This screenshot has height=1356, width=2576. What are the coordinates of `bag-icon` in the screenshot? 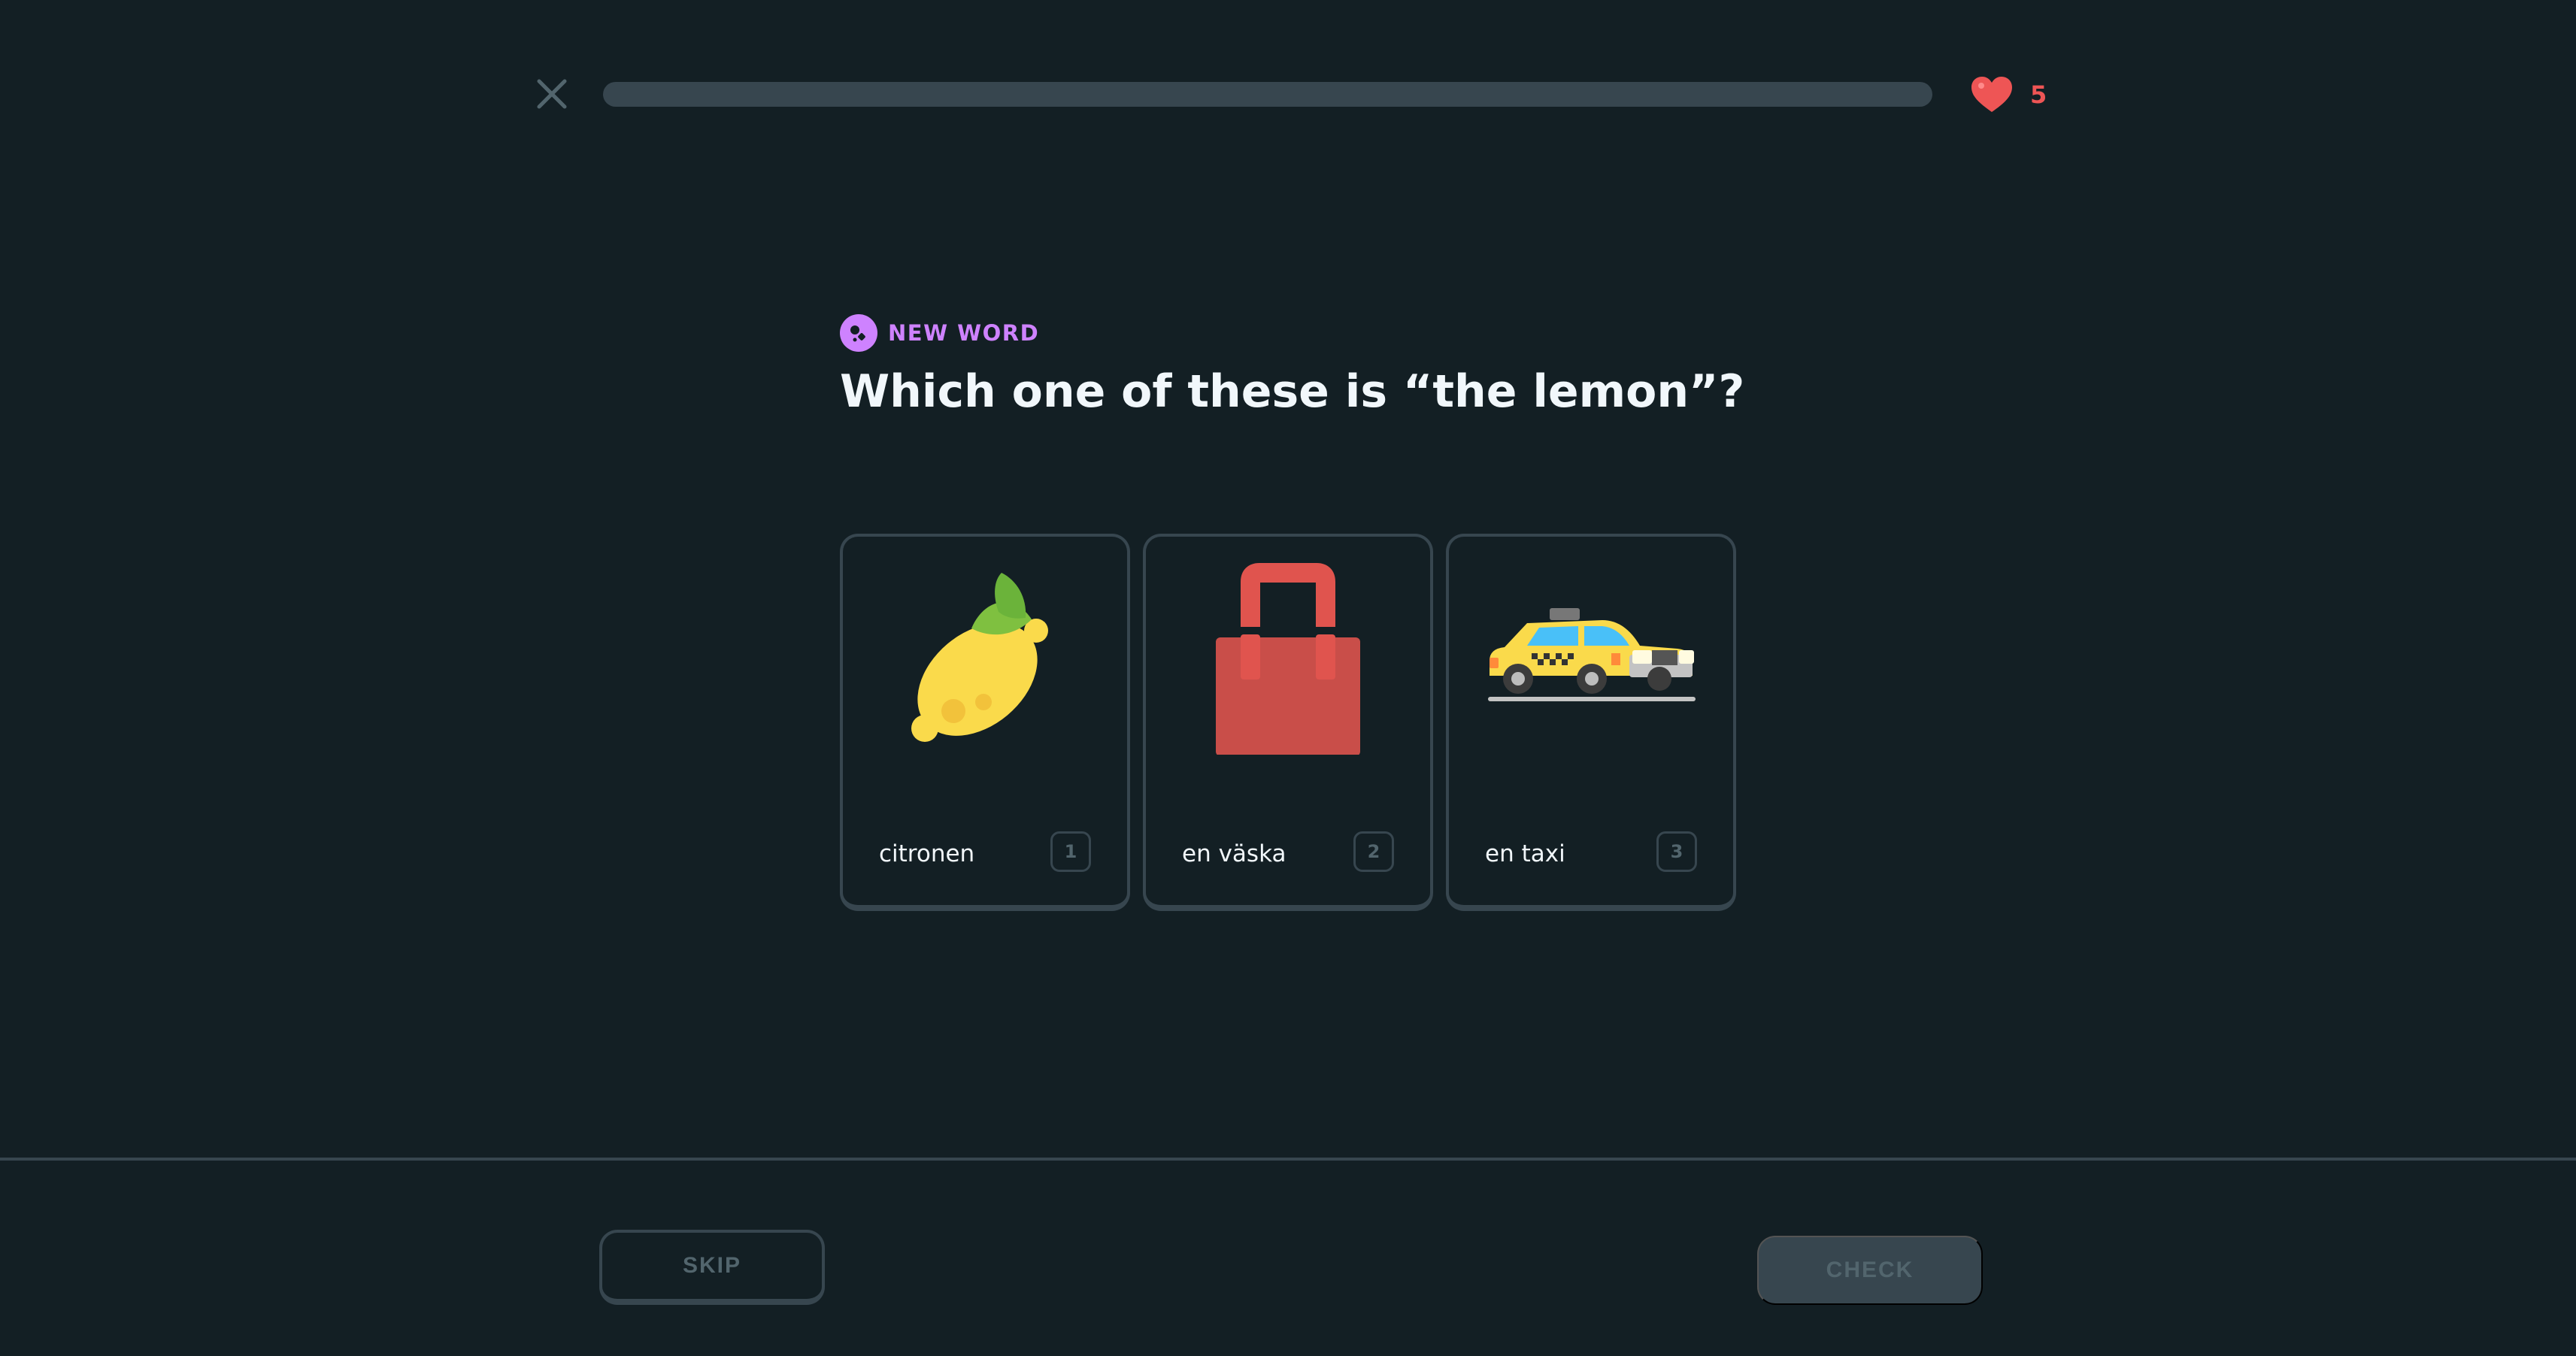 It's located at (1288, 659).